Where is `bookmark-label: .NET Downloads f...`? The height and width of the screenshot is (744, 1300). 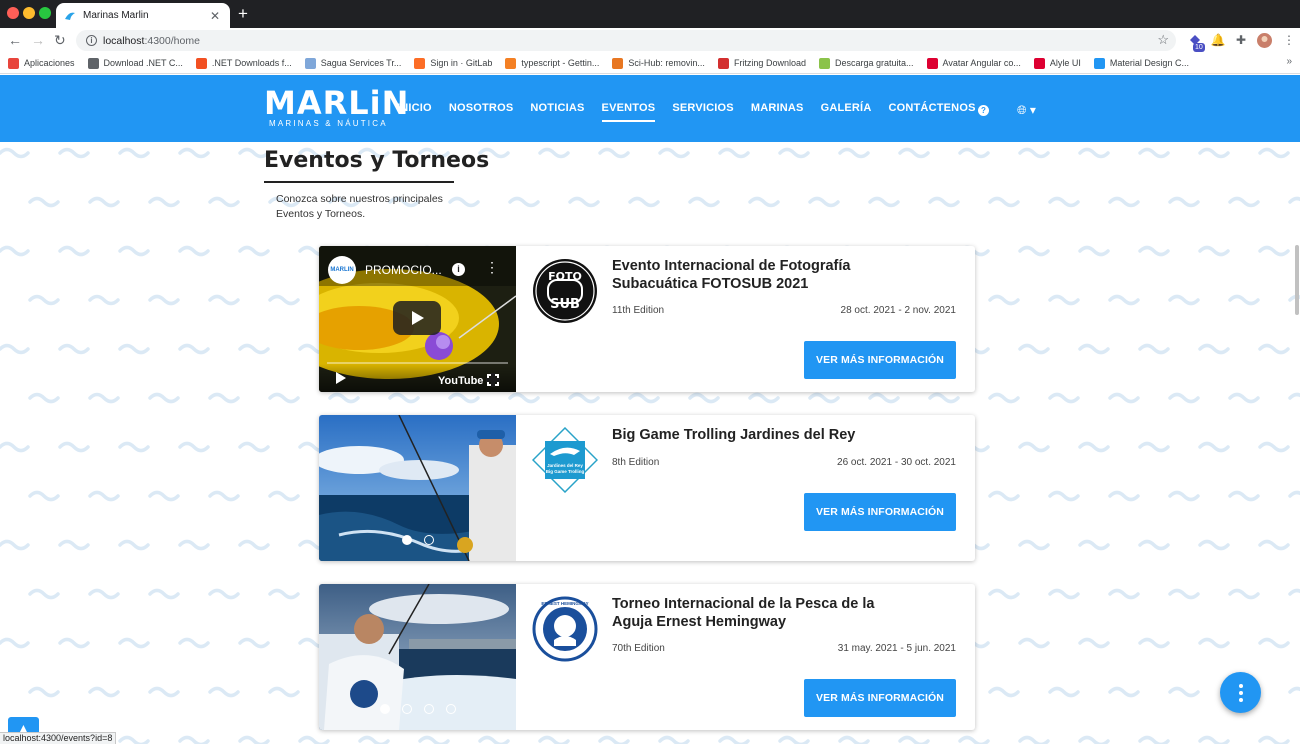
bookmark-label: .NET Downloads f... is located at coordinates (251, 63).